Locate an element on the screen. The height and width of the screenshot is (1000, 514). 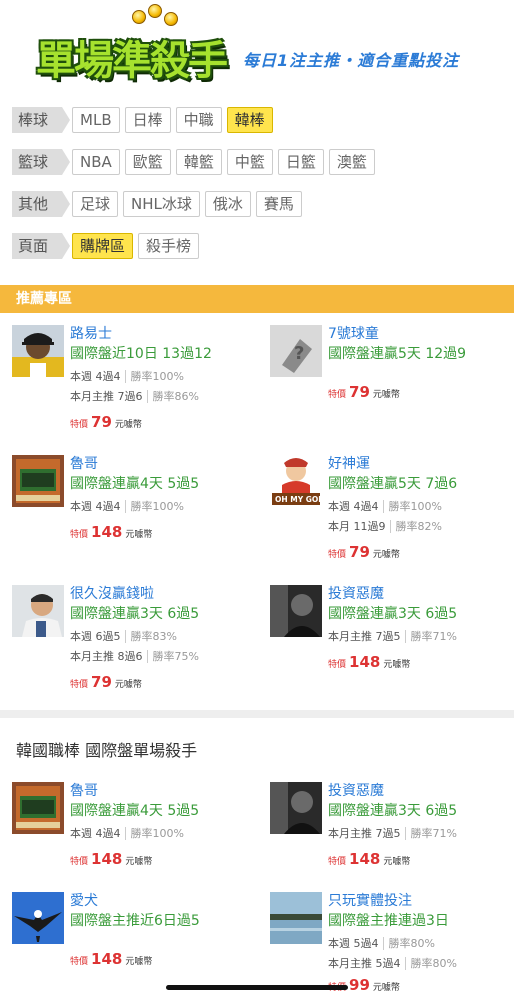
dark-portrait-avatar-icon is located at coordinates (296, 808).